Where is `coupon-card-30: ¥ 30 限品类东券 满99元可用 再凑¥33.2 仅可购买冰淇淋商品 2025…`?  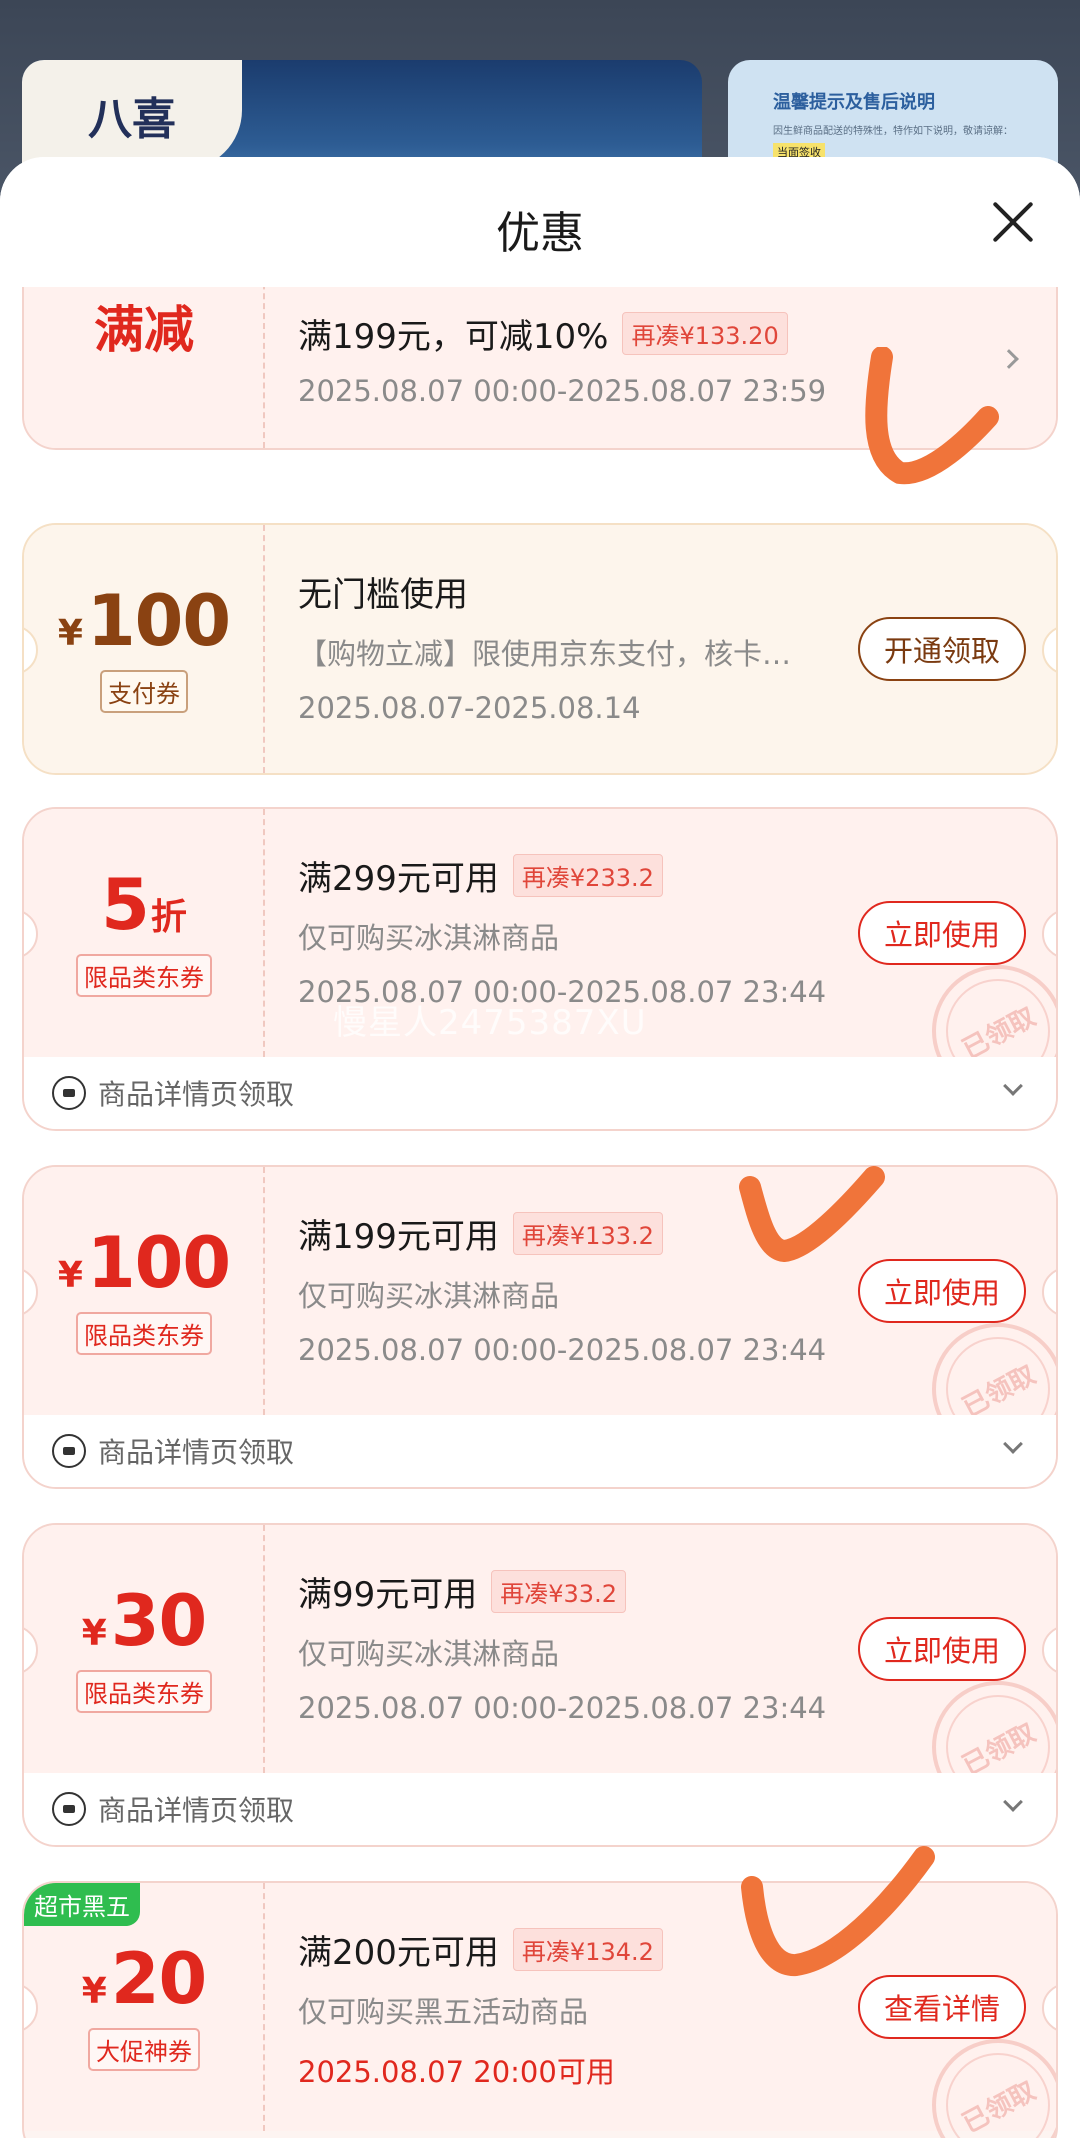
coupon-card-30: ¥ 30 限品类东券 满99元可用 再凑¥33.2 仅可购买冰淇淋商品 2025… is located at coordinates (540, 1685).